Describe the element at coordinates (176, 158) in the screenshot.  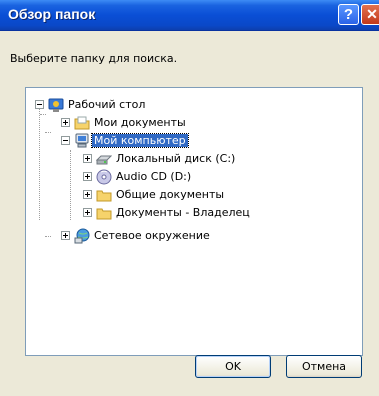
I see `tree-item-label: Локальный диск (C:)` at that location.